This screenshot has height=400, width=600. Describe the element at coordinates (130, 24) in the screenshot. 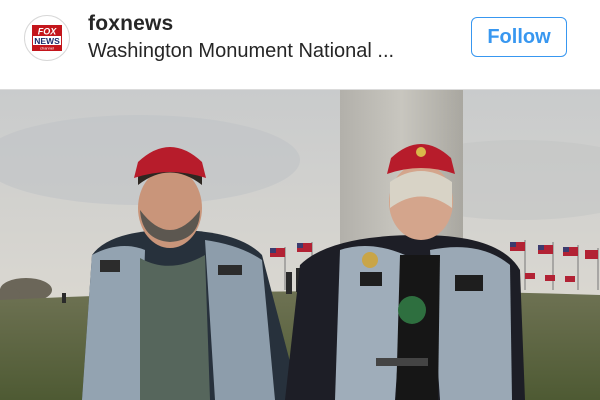

I see `username: foxnews` at that location.